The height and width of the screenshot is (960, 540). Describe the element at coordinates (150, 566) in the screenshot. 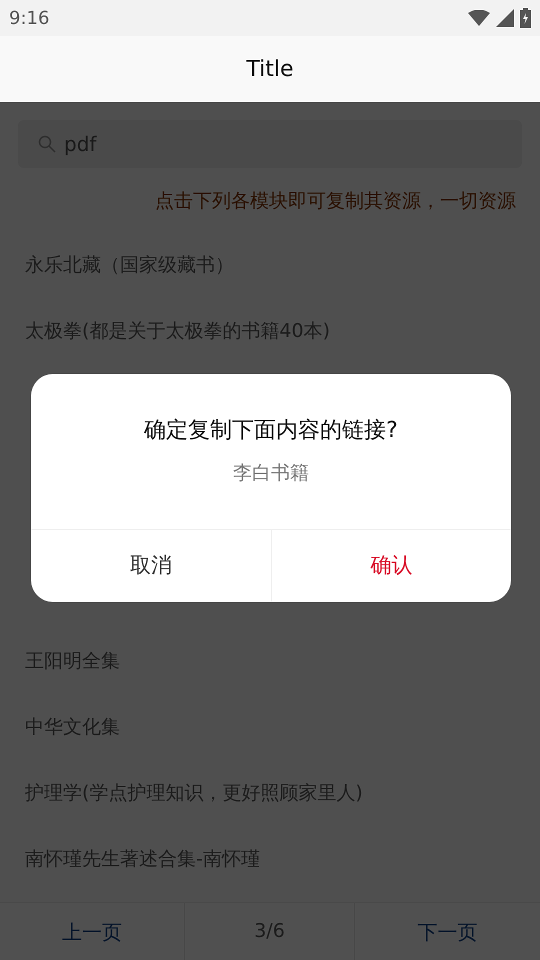

I see `cancel-button: 取消` at that location.